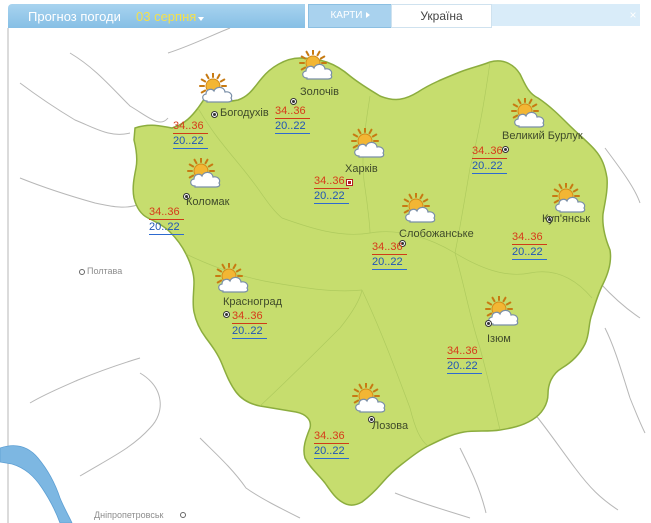 The image size is (651, 523). I want to click on city-name: Ізюм, so click(499, 339).